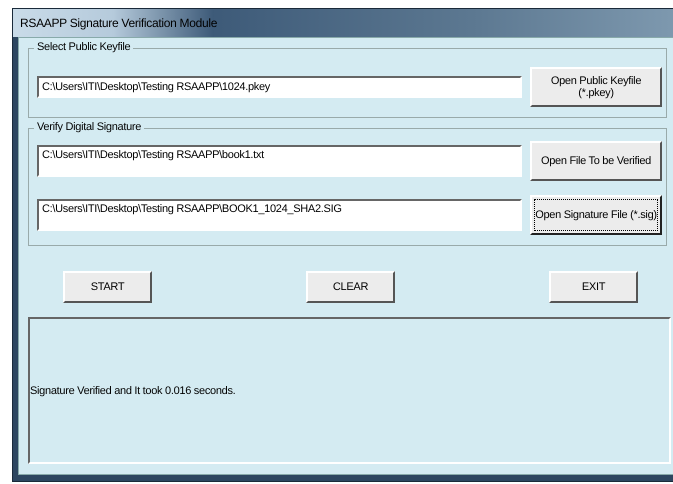 The image size is (673, 484). What do you see at coordinates (593, 287) in the screenshot?
I see `action-button: EXIT` at bounding box center [593, 287].